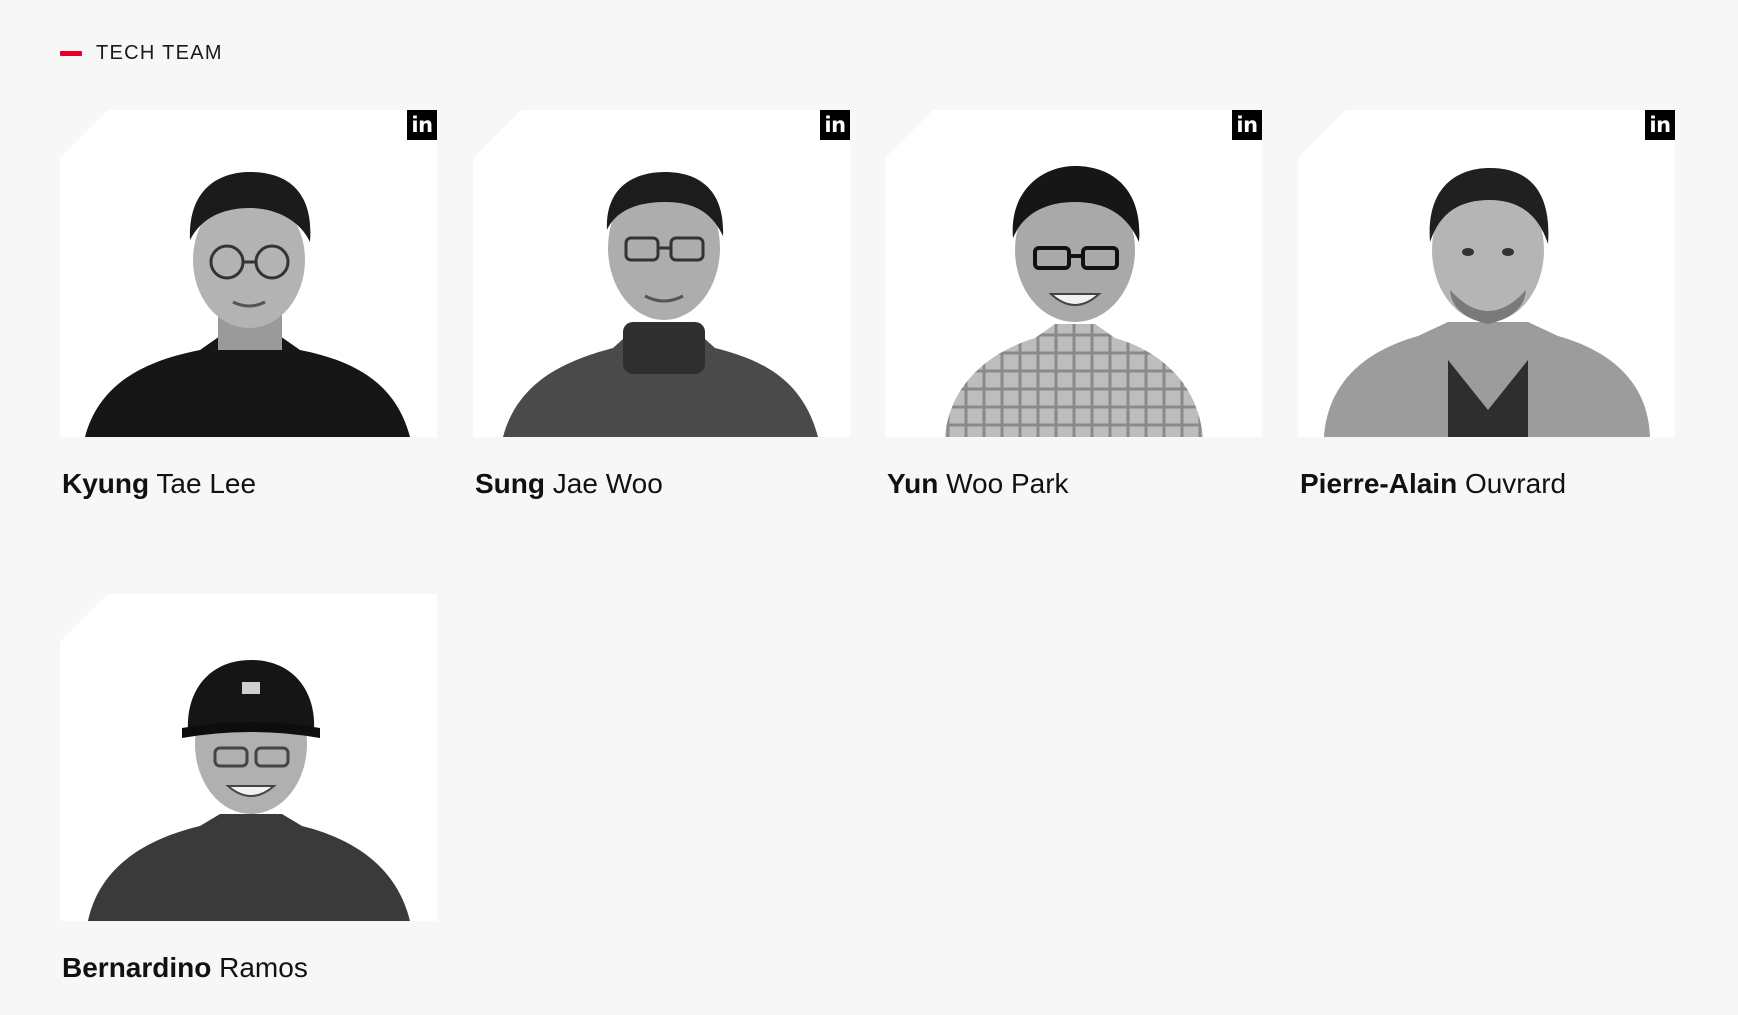  I want to click on member-first-name: Sung, so click(510, 483).